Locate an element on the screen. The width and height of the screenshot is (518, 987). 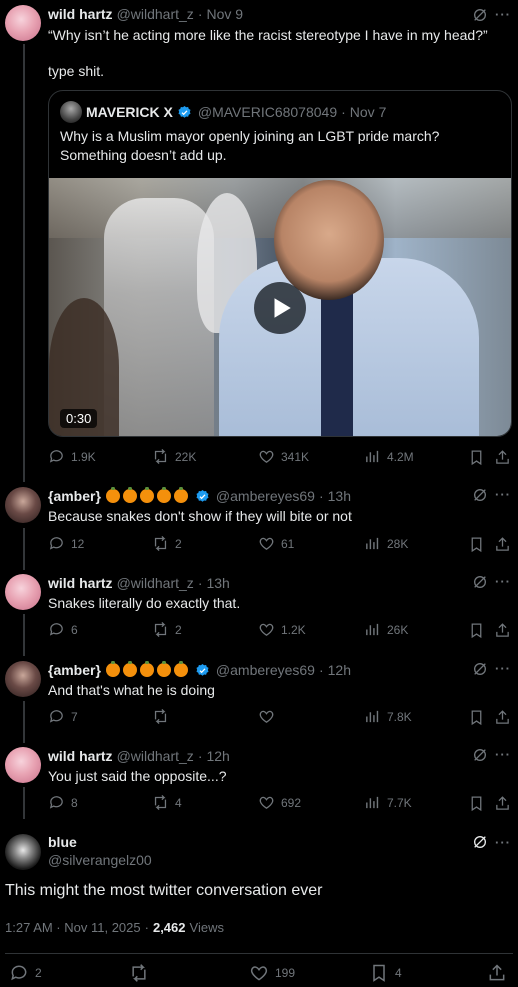
tweet-header: {amber} @ambereyes69 · 13h is located at coordinates (199, 495).